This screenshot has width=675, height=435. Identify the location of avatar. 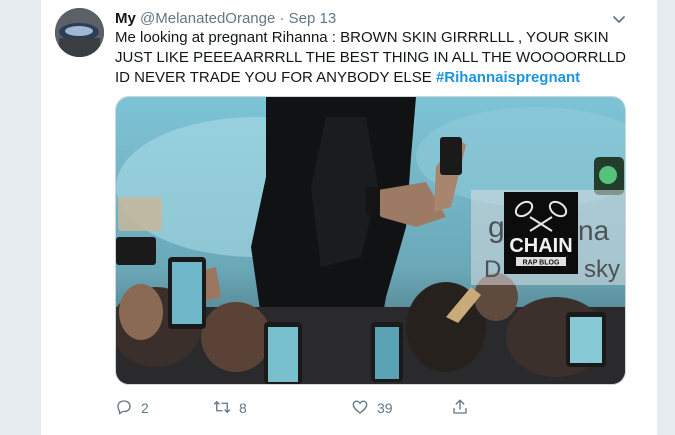
(79, 32).